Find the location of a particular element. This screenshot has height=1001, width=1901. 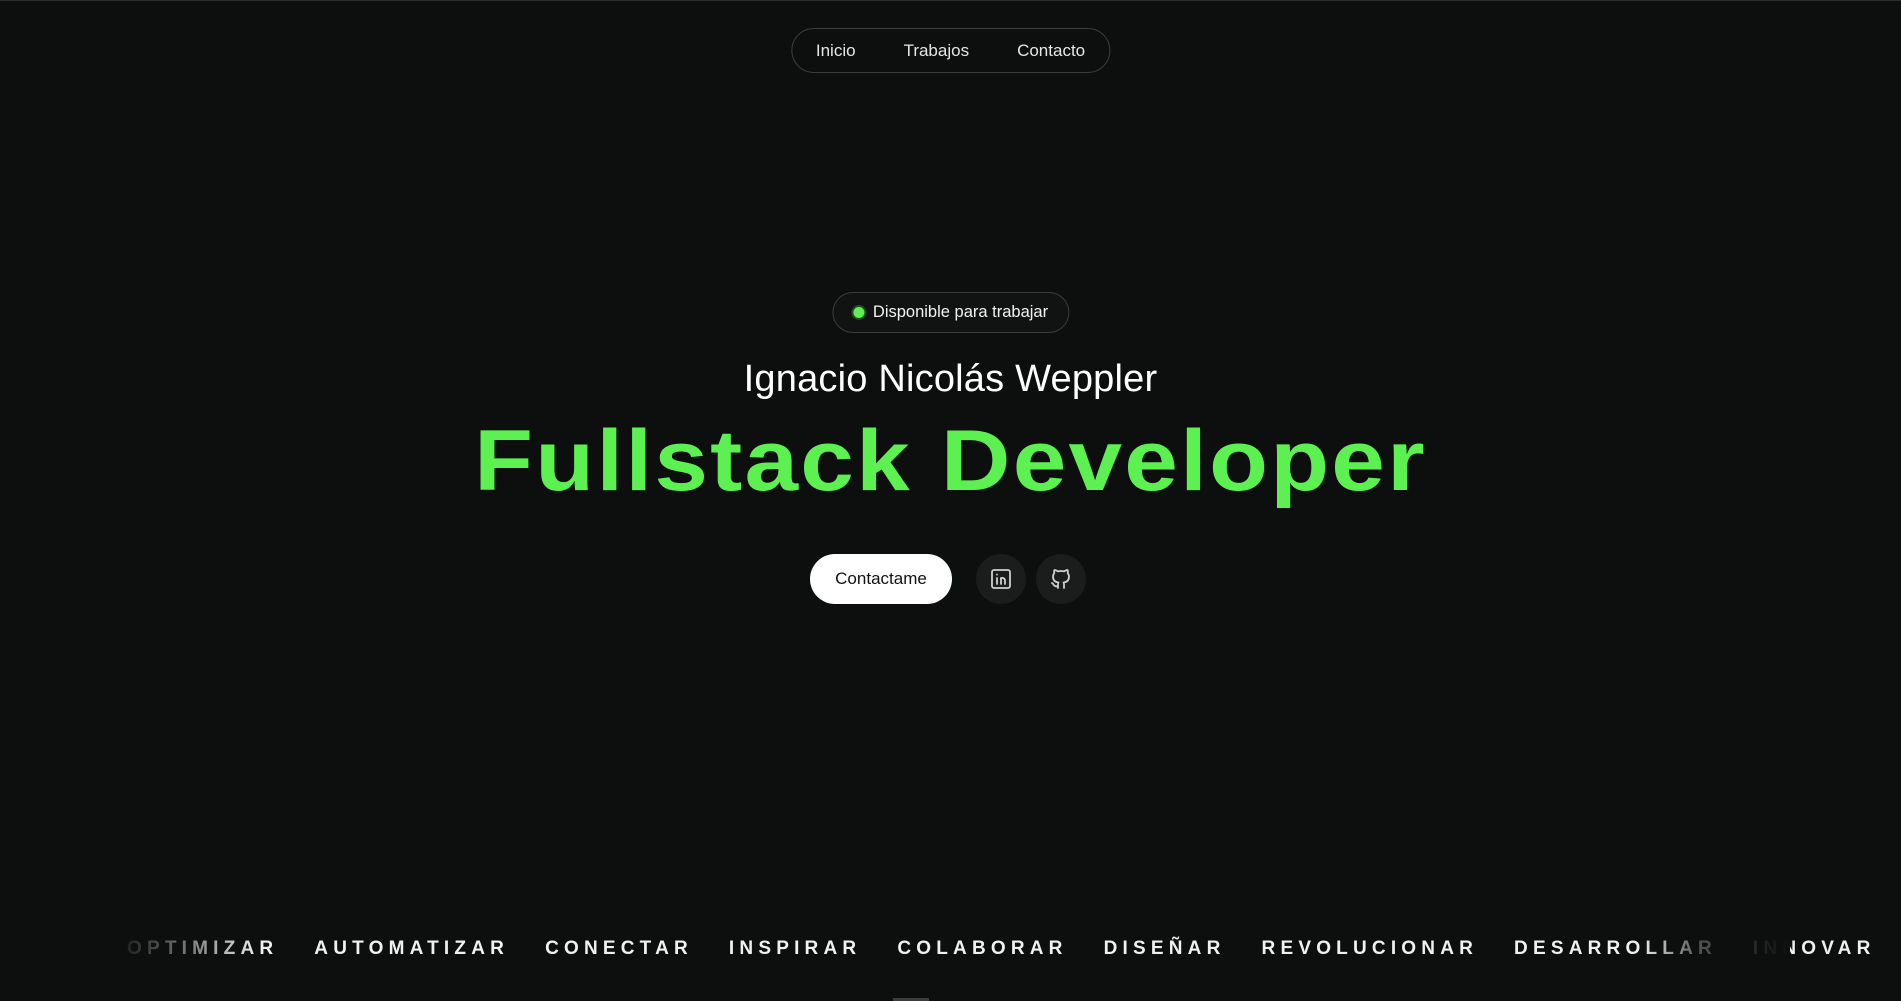

marquee-word: DESARROLLAR is located at coordinates (1615, 948).